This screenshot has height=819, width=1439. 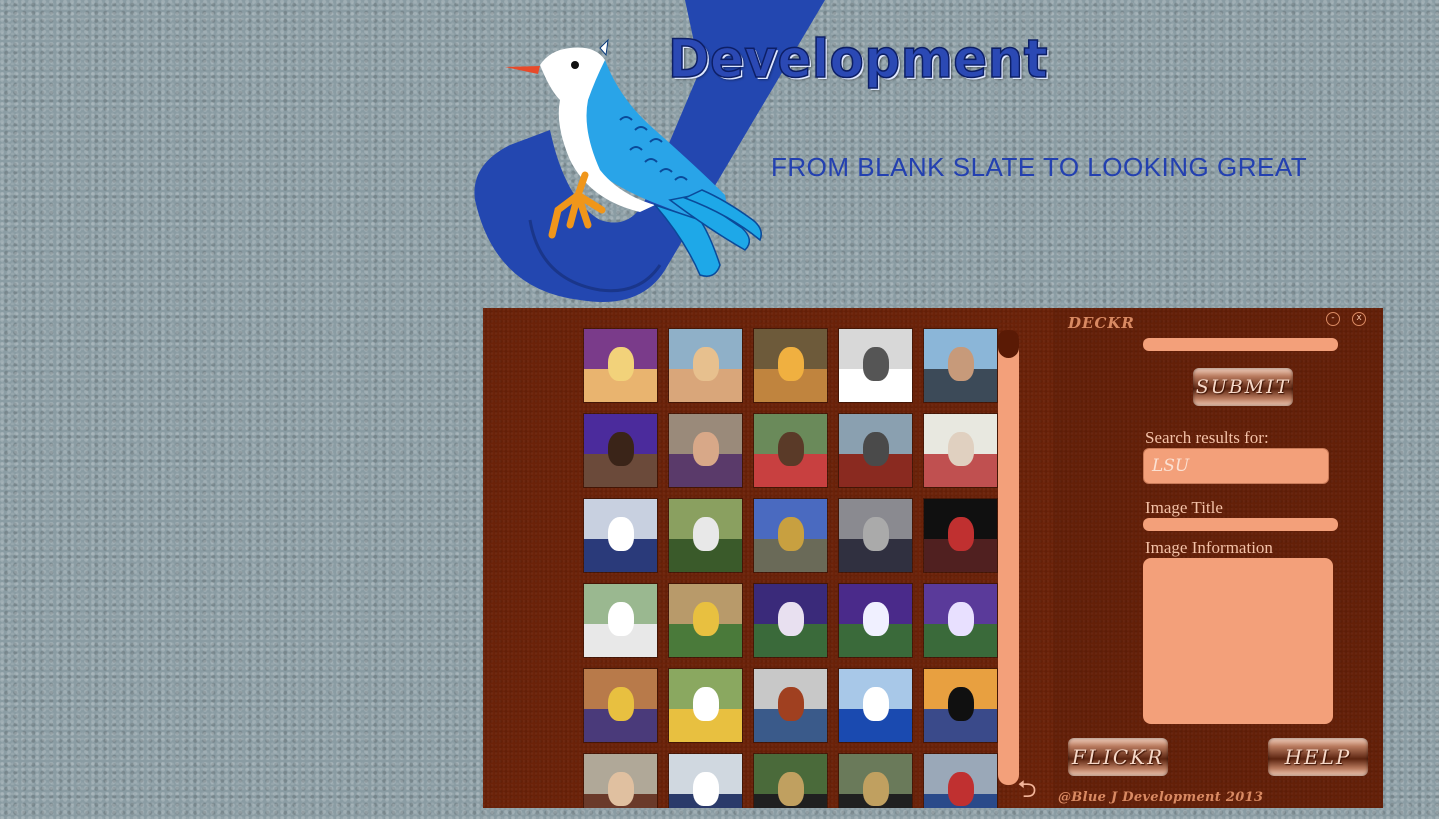 What do you see at coordinates (1243, 387) in the screenshot?
I see `submit-button: SUBMIT` at bounding box center [1243, 387].